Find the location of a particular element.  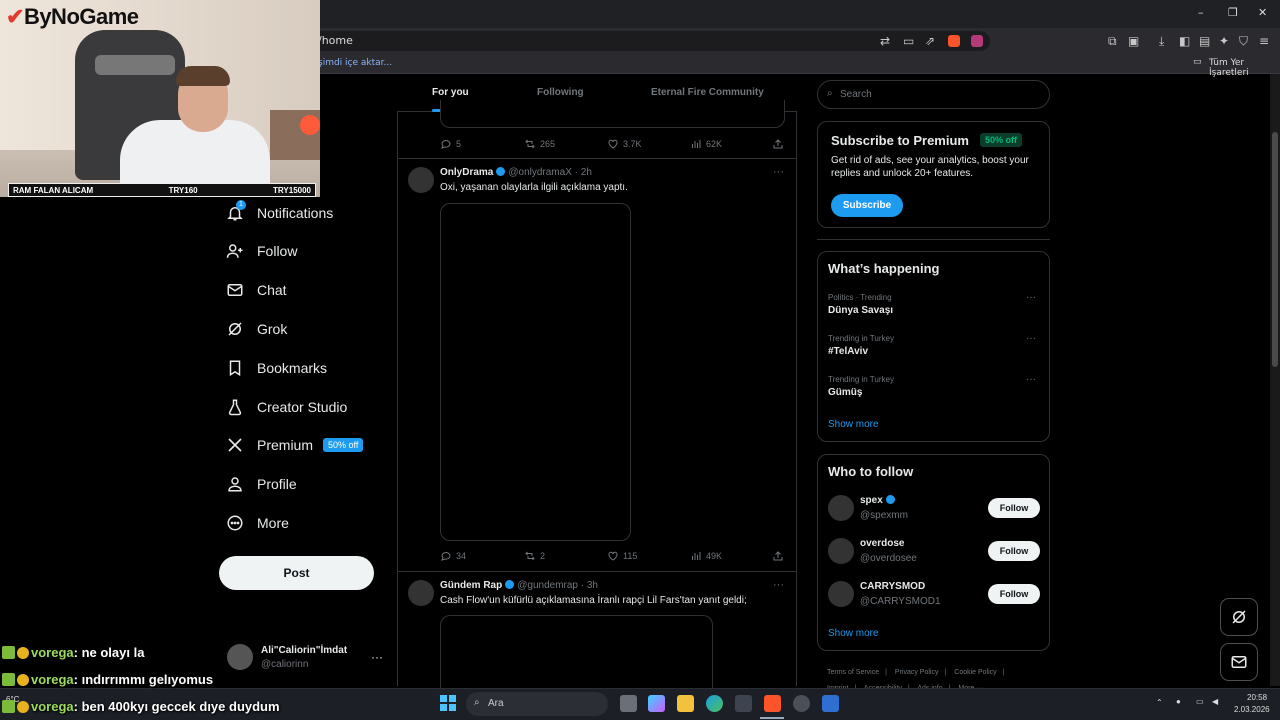

verified-icon is located at coordinates (890, 499).